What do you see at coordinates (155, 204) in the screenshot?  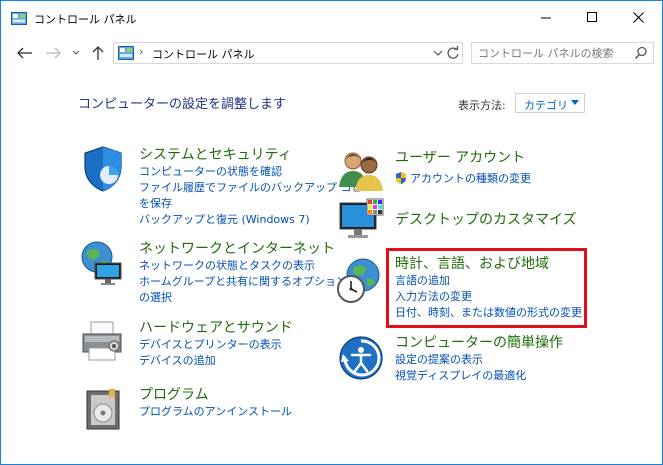 I see `link-file-history-backup-cont: を保存` at bounding box center [155, 204].